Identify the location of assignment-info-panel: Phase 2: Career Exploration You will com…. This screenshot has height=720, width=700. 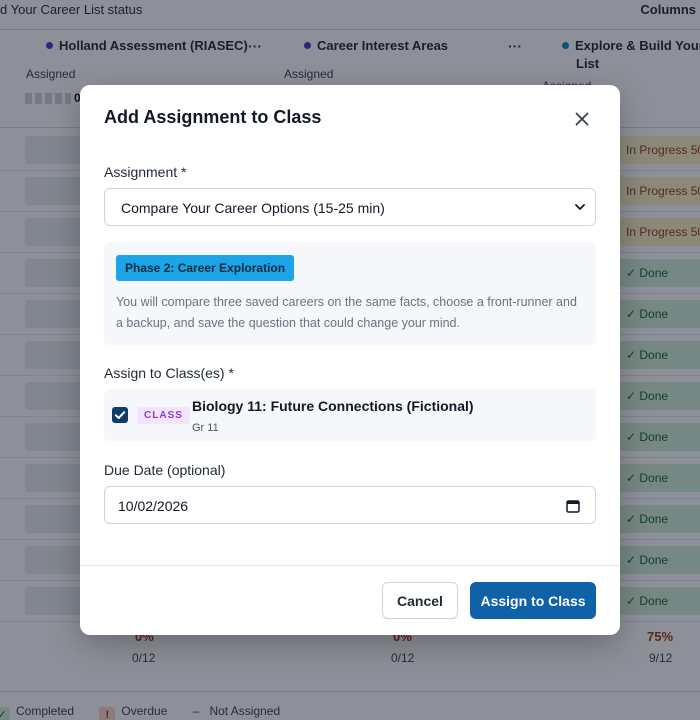
(350, 293).